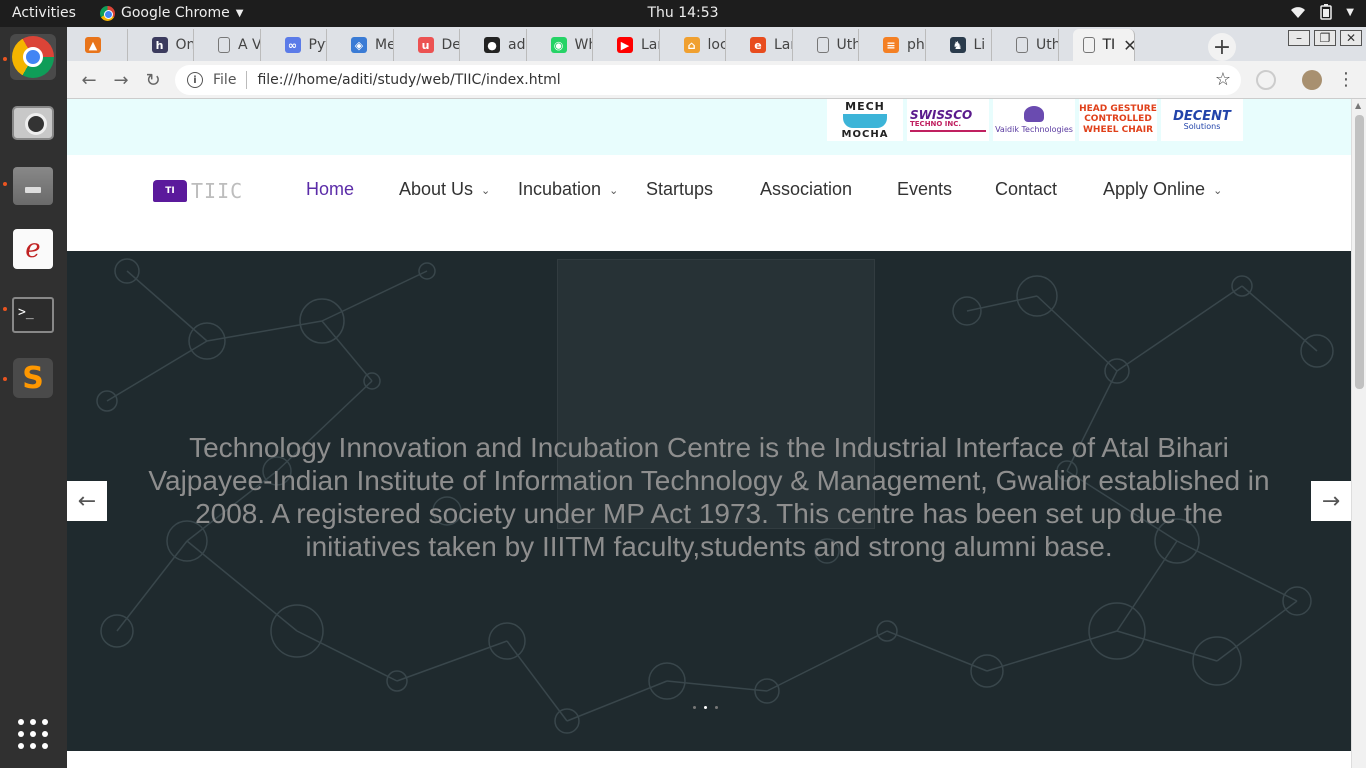 This screenshot has width=1366, height=768. What do you see at coordinates (1312, 80) in the screenshot?
I see `profile-avatar` at bounding box center [1312, 80].